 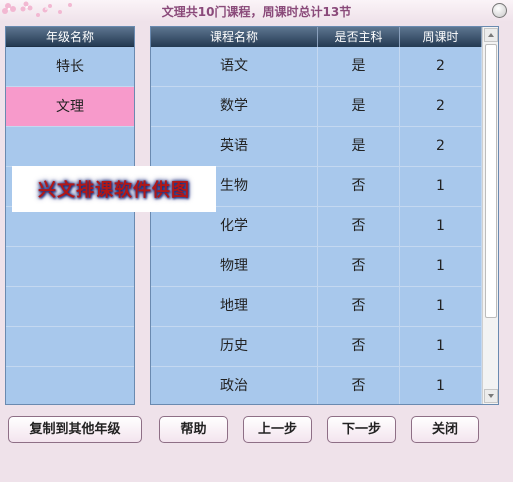 What do you see at coordinates (499, 10) in the screenshot?
I see `circle-close-icon` at bounding box center [499, 10].